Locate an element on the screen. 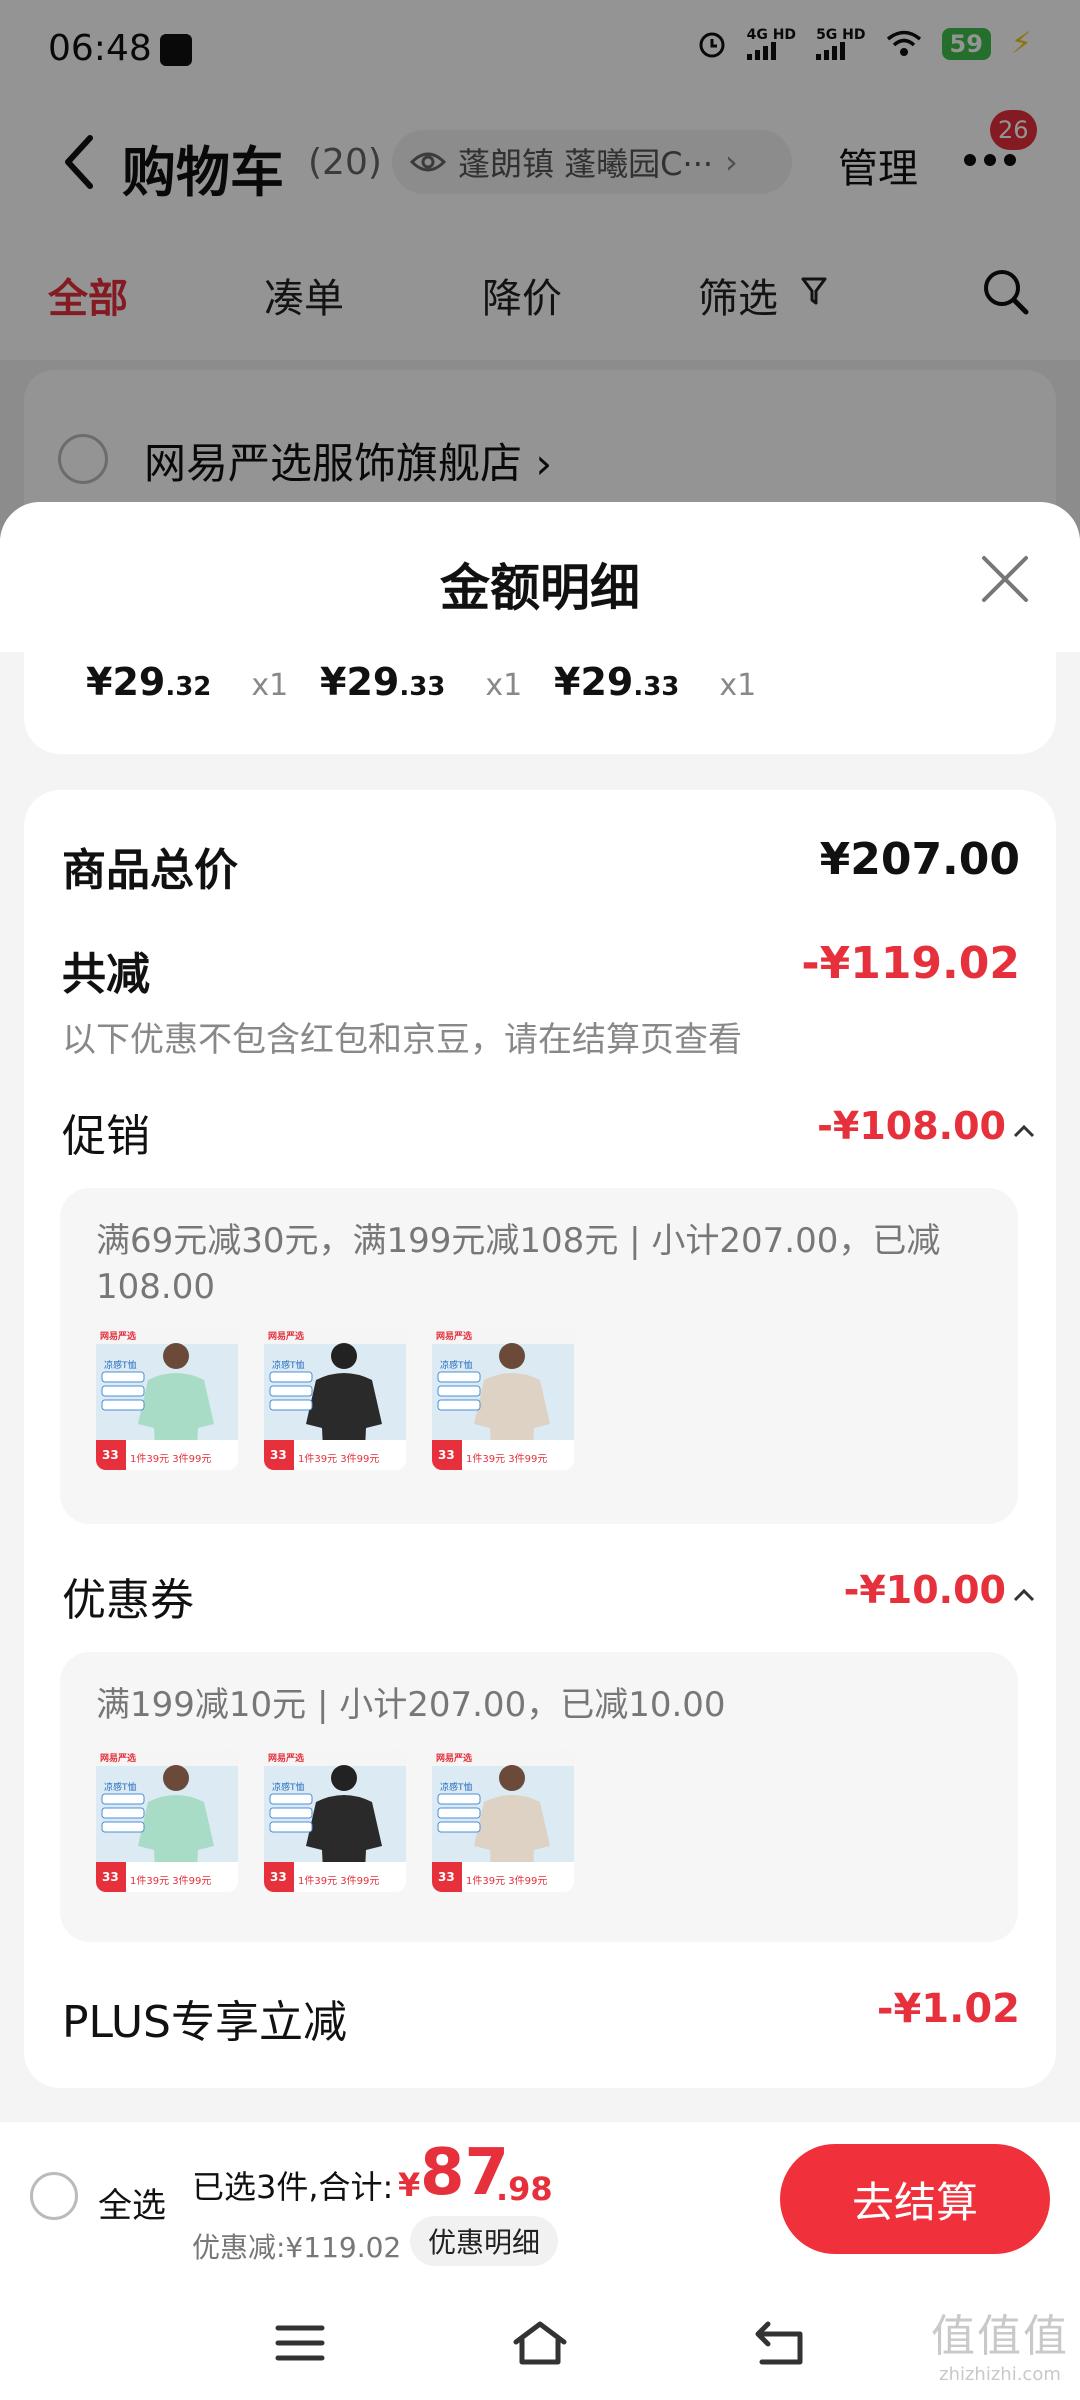 The height and width of the screenshot is (2400, 1080). discount-detail-button: 优惠明细 is located at coordinates (484, 2241).